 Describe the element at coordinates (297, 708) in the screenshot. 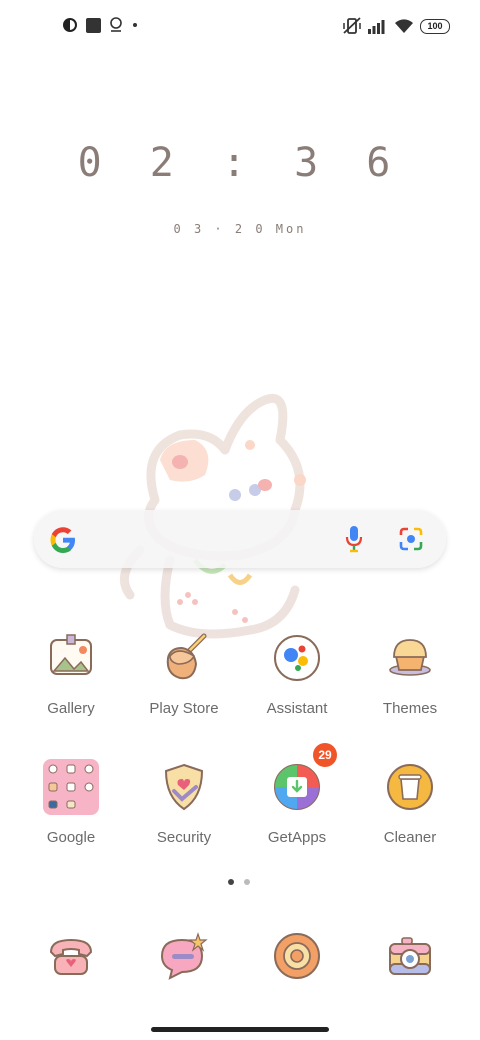

I see `app-label-assistant: Assistant` at that location.